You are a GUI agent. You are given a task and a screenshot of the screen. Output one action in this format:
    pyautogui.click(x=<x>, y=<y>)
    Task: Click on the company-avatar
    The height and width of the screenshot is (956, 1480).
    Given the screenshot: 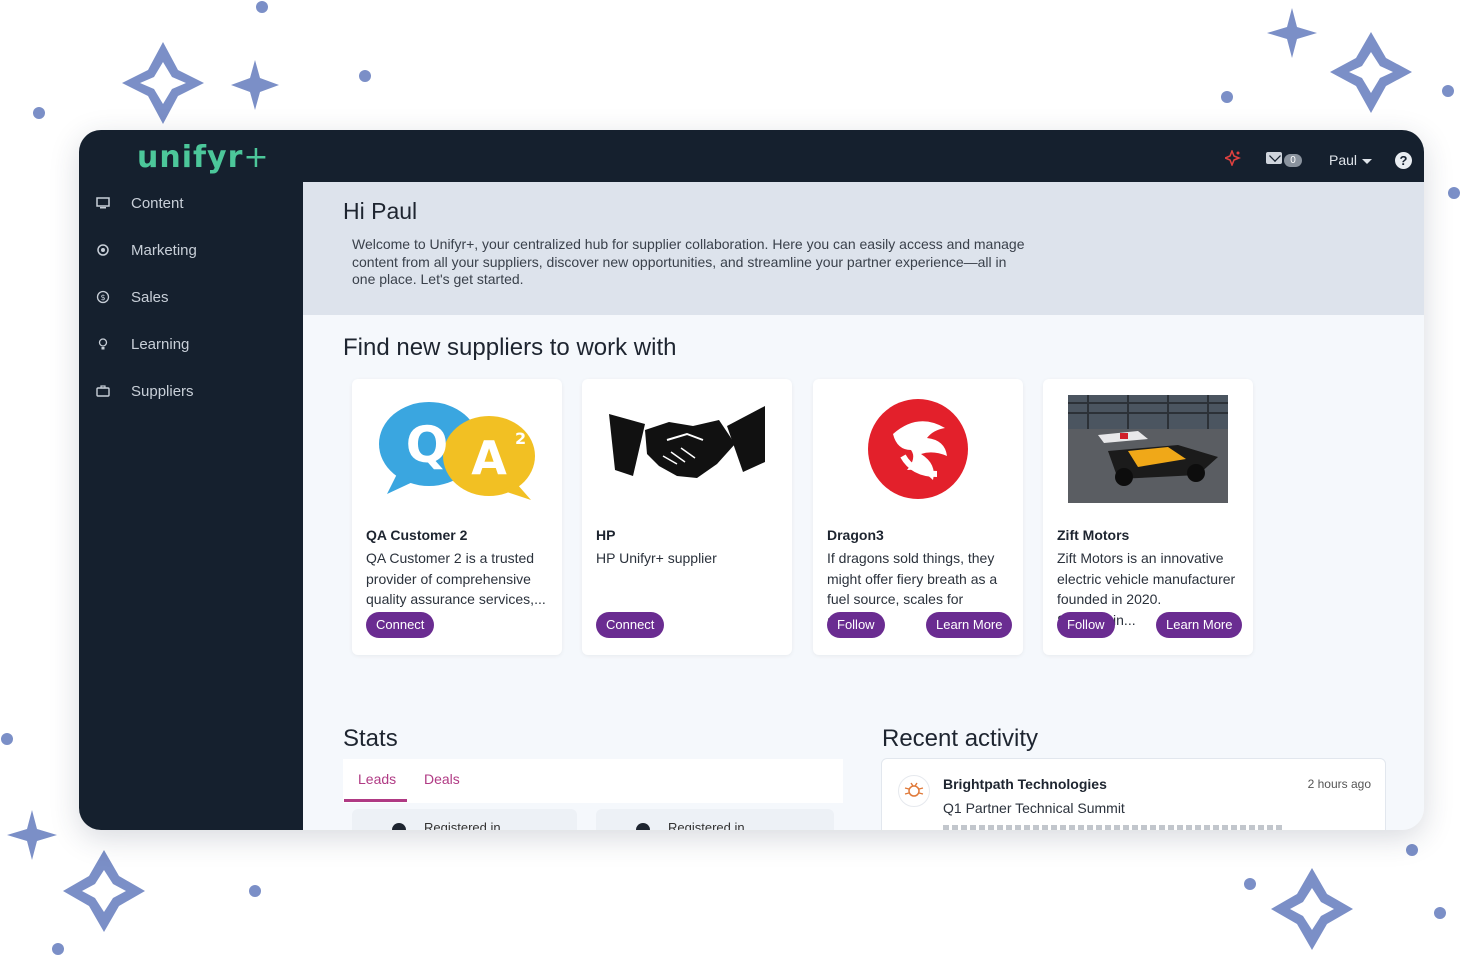 What is the action you would take?
    pyautogui.click(x=914, y=791)
    